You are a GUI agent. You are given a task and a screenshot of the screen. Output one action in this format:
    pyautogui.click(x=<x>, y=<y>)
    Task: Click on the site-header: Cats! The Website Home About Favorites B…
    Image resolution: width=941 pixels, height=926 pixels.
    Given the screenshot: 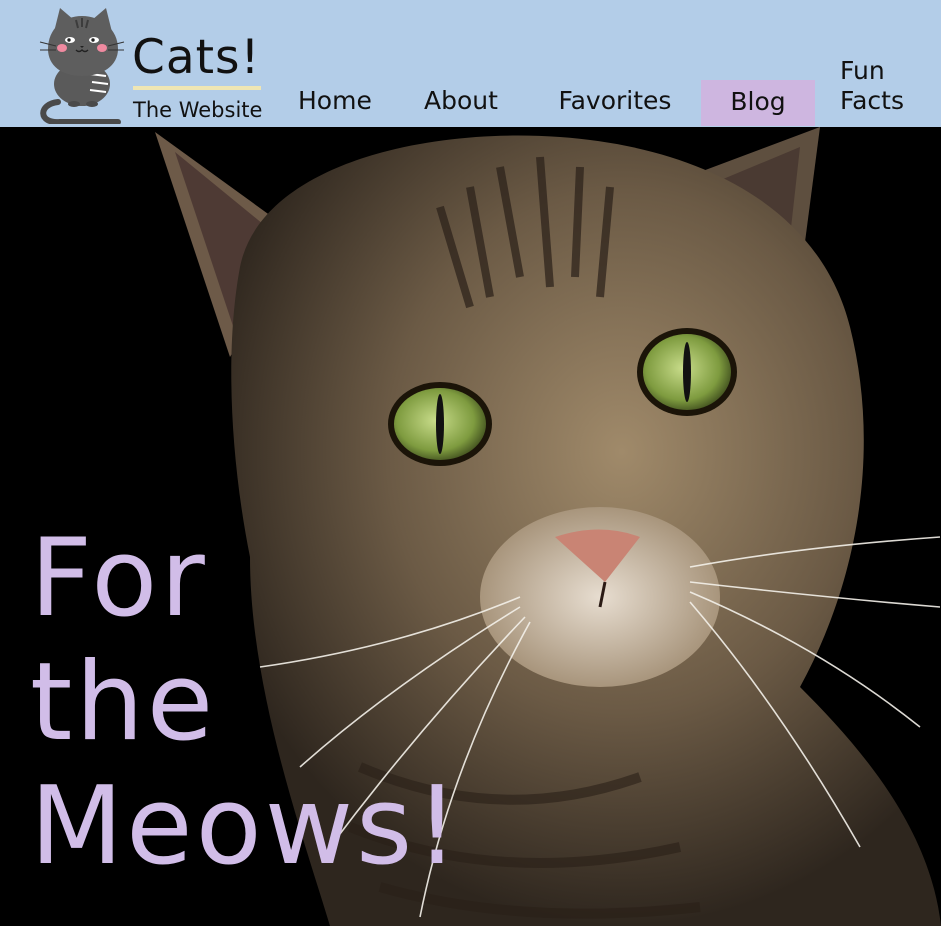 What is the action you would take?
    pyautogui.click(x=470, y=63)
    